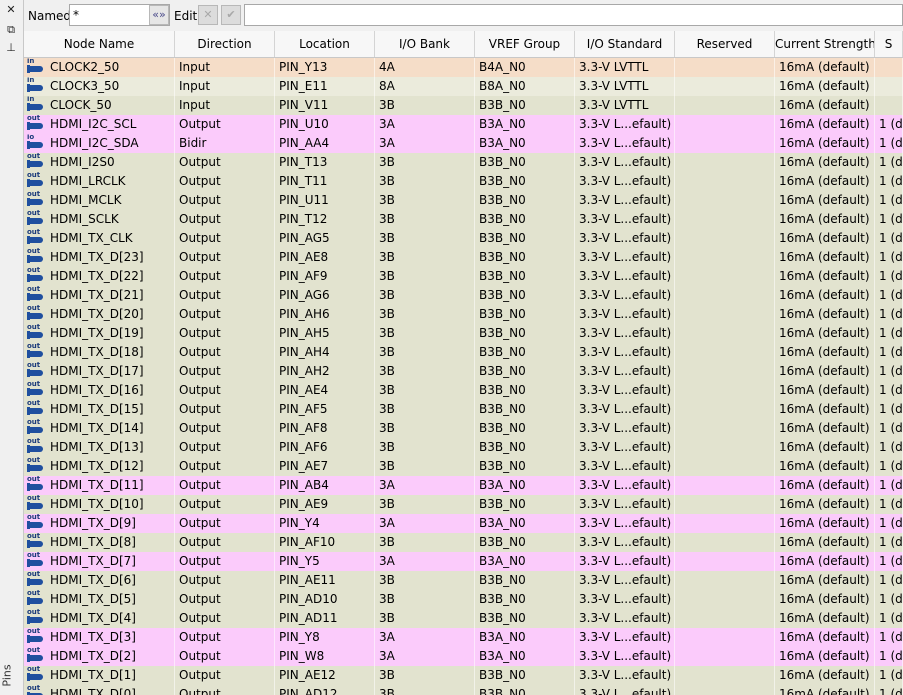 This screenshot has width=903, height=695. I want to click on column-header: Location, so click(325, 44).